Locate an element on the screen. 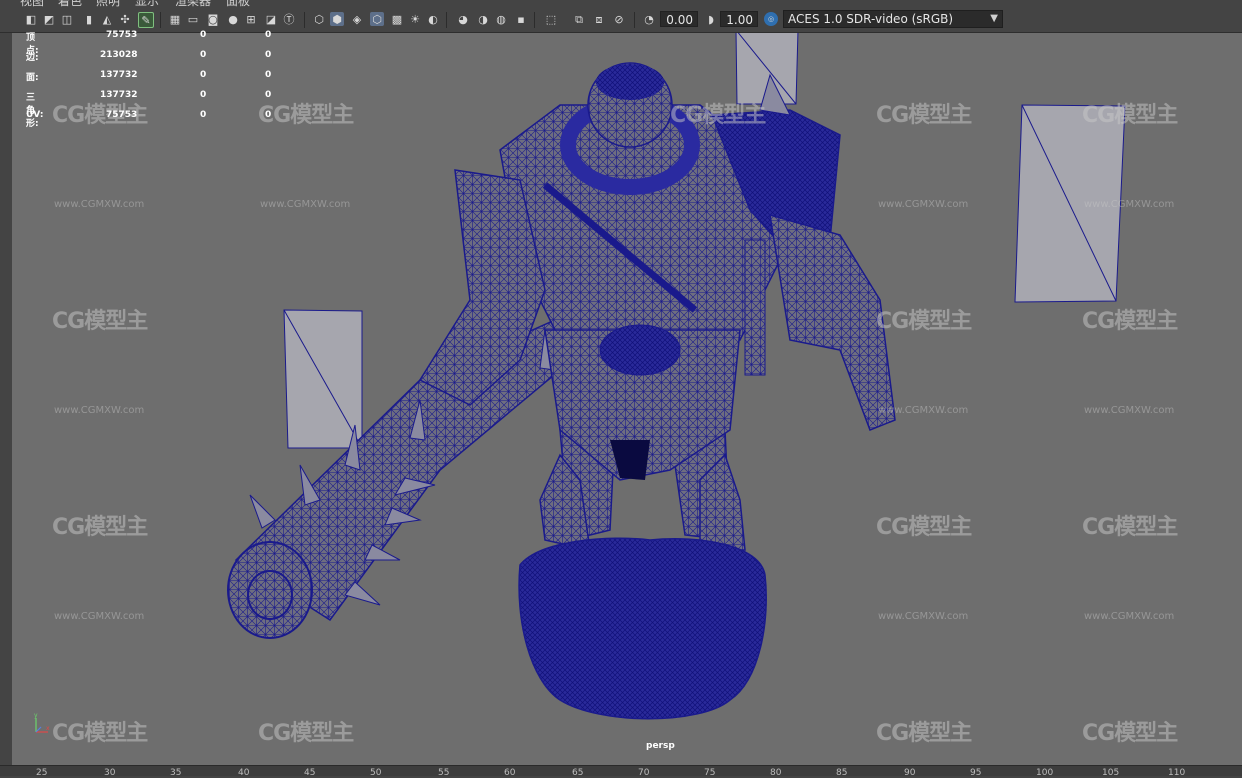 The image size is (1242, 778). film-gate-icon: ▭ is located at coordinates (193, 19).